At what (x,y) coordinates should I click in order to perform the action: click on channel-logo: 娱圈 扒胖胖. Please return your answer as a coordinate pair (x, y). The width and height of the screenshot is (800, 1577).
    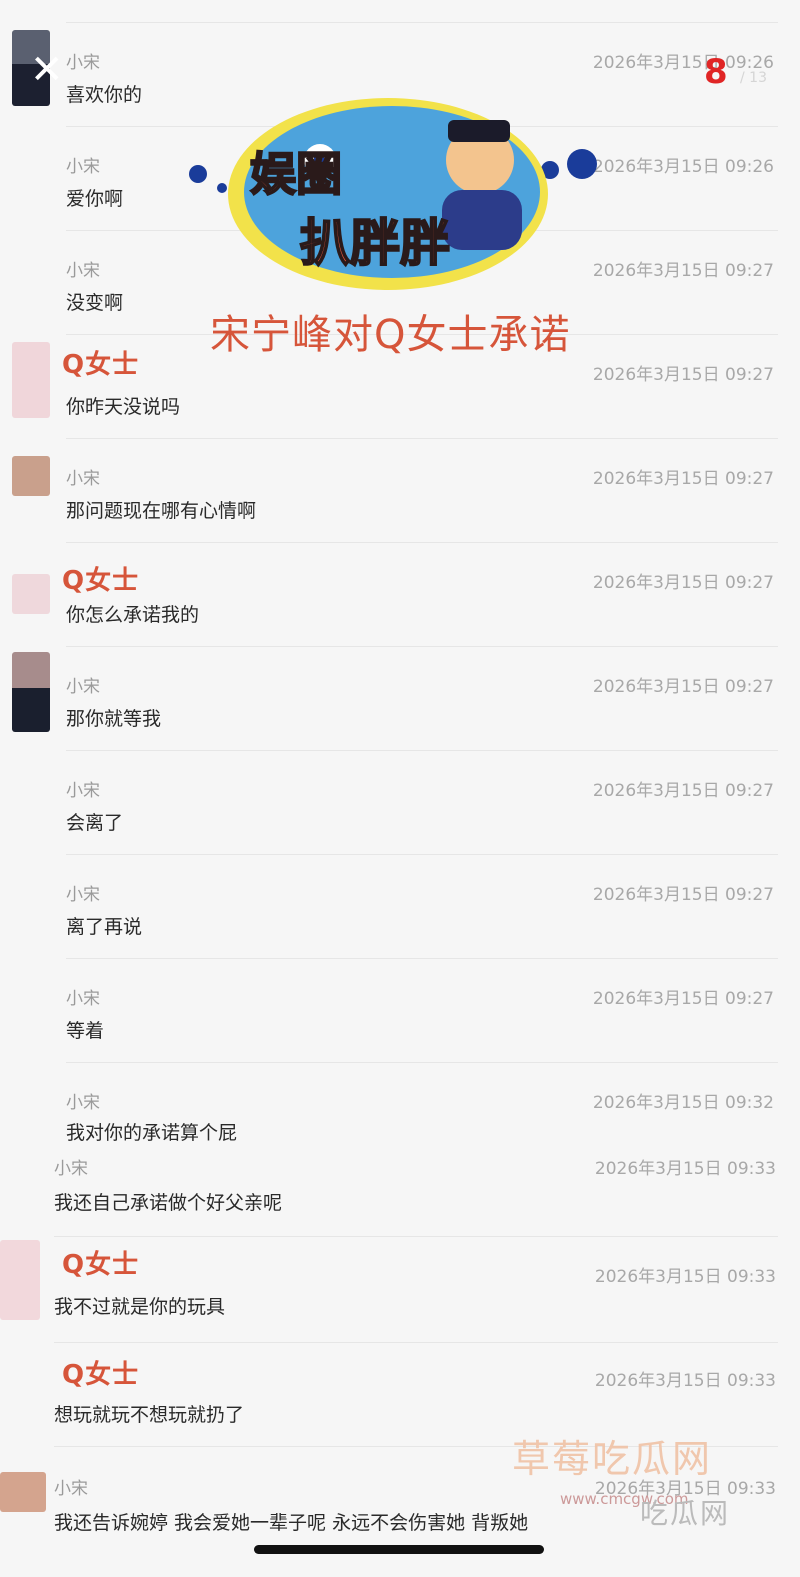
    Looking at the image, I should click on (393, 194).